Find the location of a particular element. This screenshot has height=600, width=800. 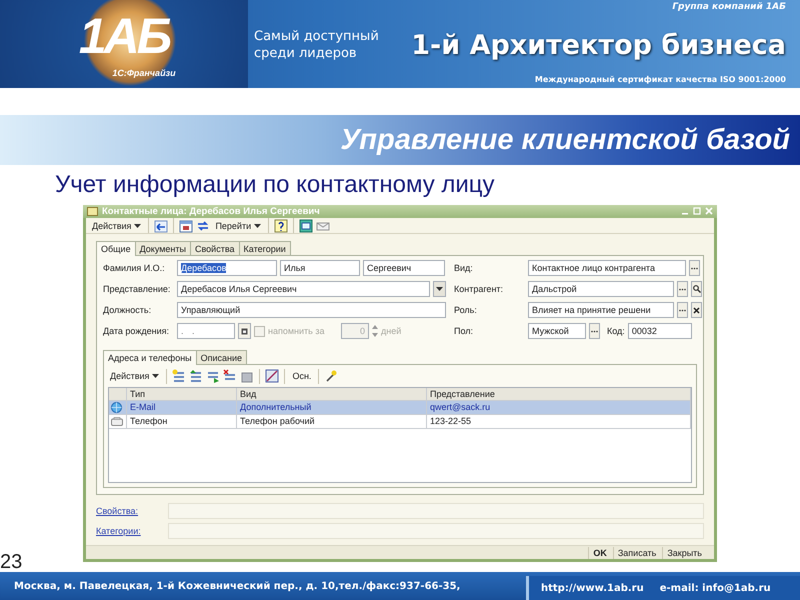

table-row: E-Mail Дополнительный qwert@sack.ru is located at coordinates (400, 408).